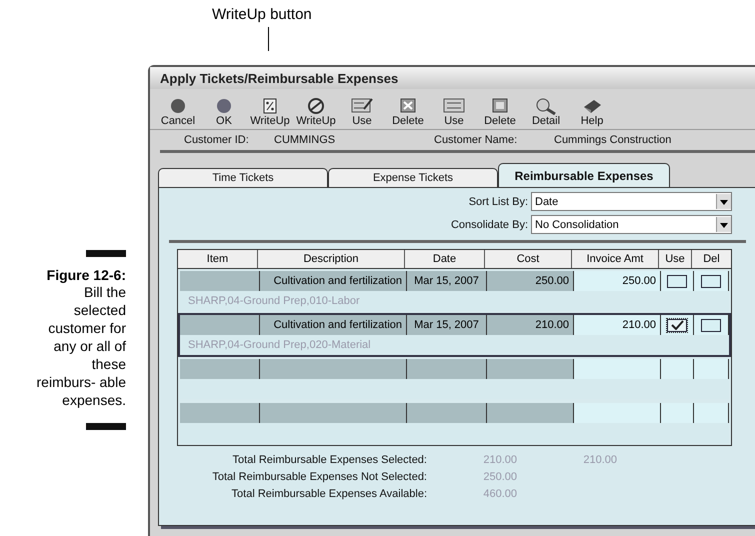  I want to click on figure-caption: Bill the selected customer for any or all of these reimburs- able expenses., so click(81, 346).